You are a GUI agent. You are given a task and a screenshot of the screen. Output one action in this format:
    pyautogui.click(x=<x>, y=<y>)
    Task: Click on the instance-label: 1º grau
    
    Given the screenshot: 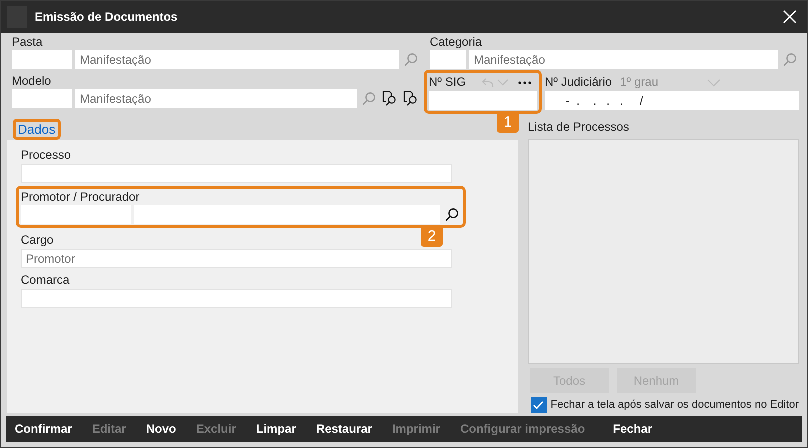 What is the action you would take?
    pyautogui.click(x=639, y=82)
    